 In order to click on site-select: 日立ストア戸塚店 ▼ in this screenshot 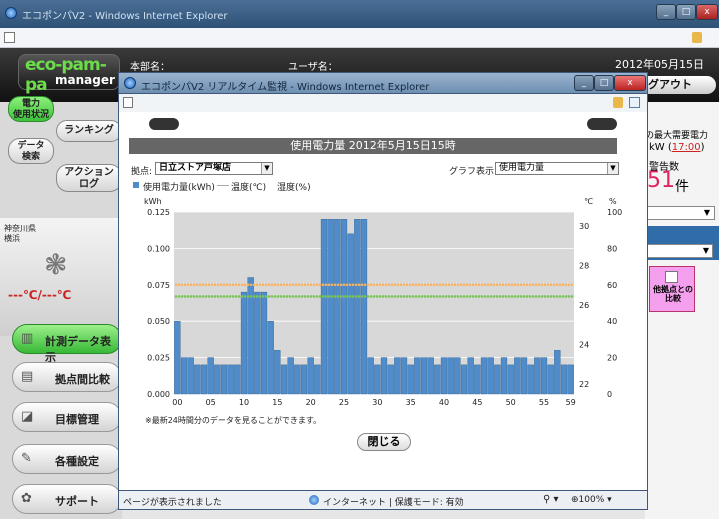, I will do `click(214, 168)`.